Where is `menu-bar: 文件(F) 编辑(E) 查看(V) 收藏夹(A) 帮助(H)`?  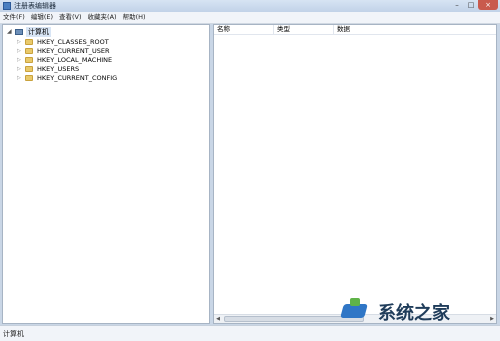 menu-bar: 文件(F) 编辑(E) 查看(V) 收藏夹(A) 帮助(H) is located at coordinates (250, 18).